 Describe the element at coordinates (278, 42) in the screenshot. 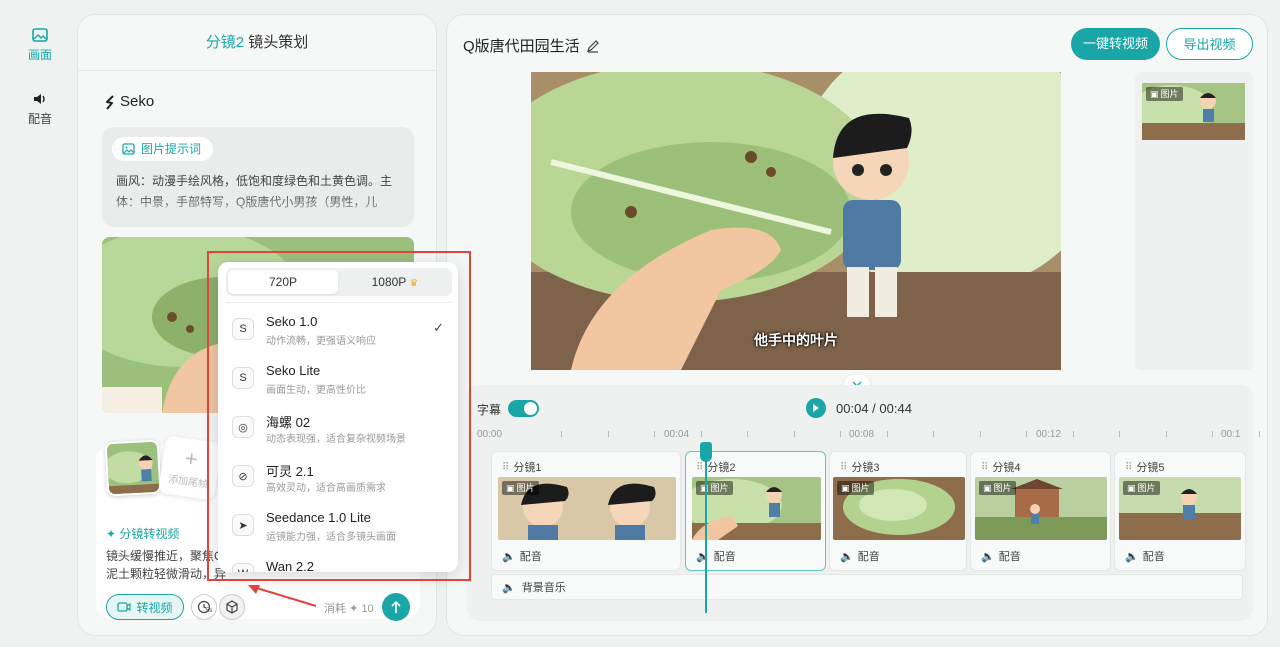

I see `story-title: 镜头策划` at that location.